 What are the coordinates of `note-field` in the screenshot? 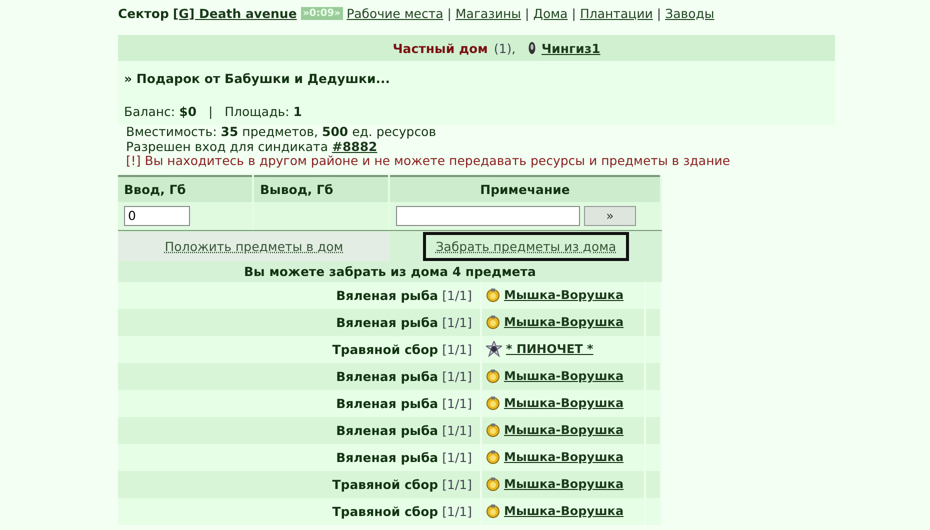 It's located at (488, 216).